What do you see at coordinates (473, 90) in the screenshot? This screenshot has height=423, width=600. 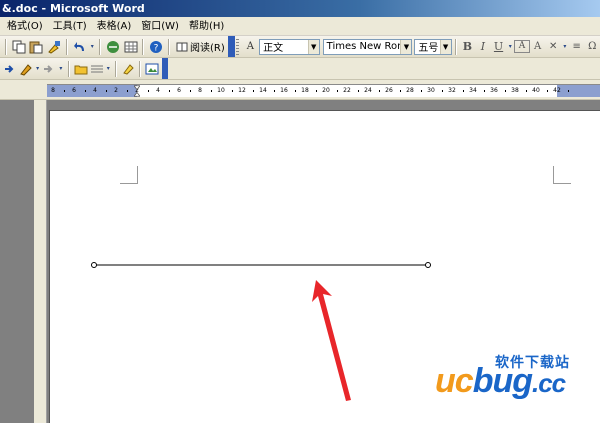 I see `ruler-tick-label: 34` at bounding box center [473, 90].